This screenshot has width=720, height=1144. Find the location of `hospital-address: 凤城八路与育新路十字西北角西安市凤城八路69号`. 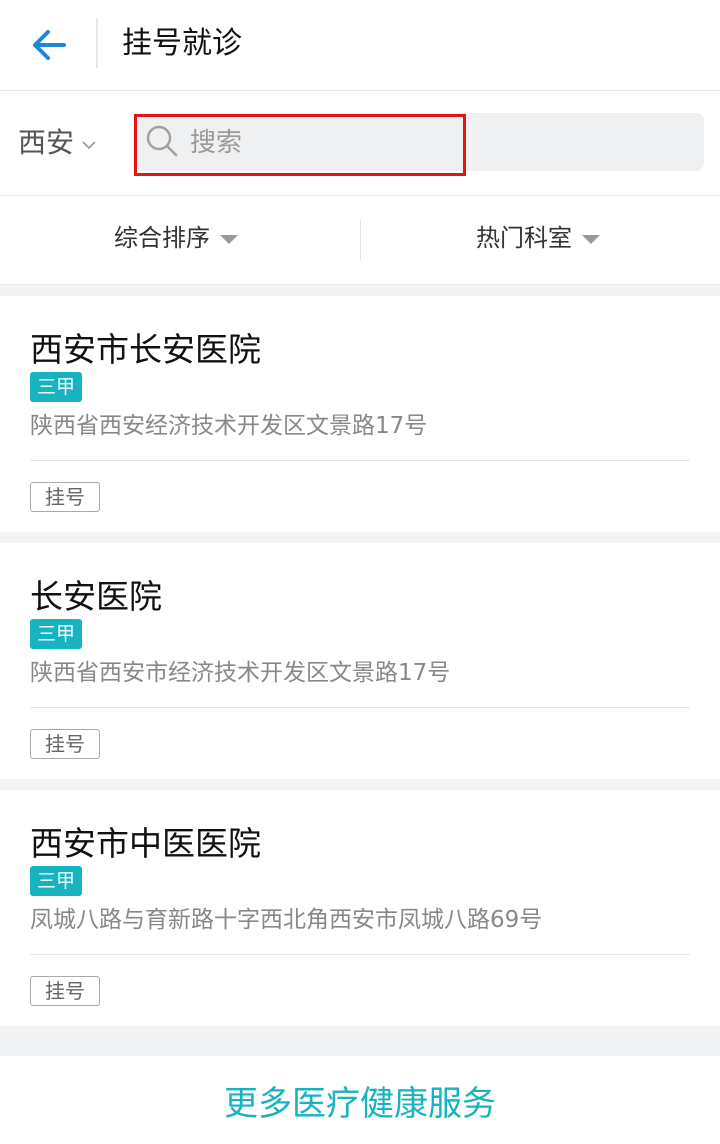

hospital-address: 凤城八路与育新路十字西北角西安市凤城八路69号 is located at coordinates (286, 920).